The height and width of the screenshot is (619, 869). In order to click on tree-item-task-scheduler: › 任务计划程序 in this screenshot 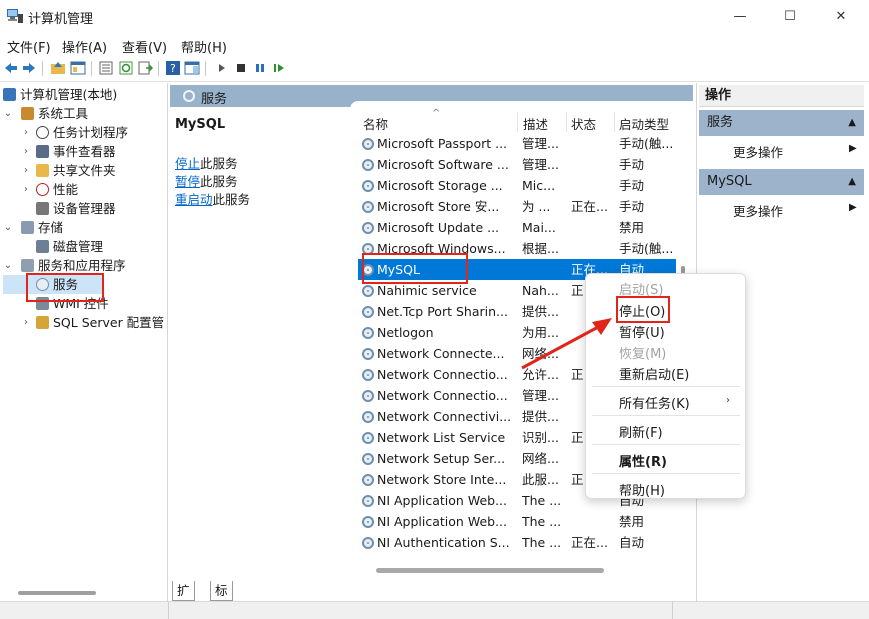, I will do `click(84, 132)`.